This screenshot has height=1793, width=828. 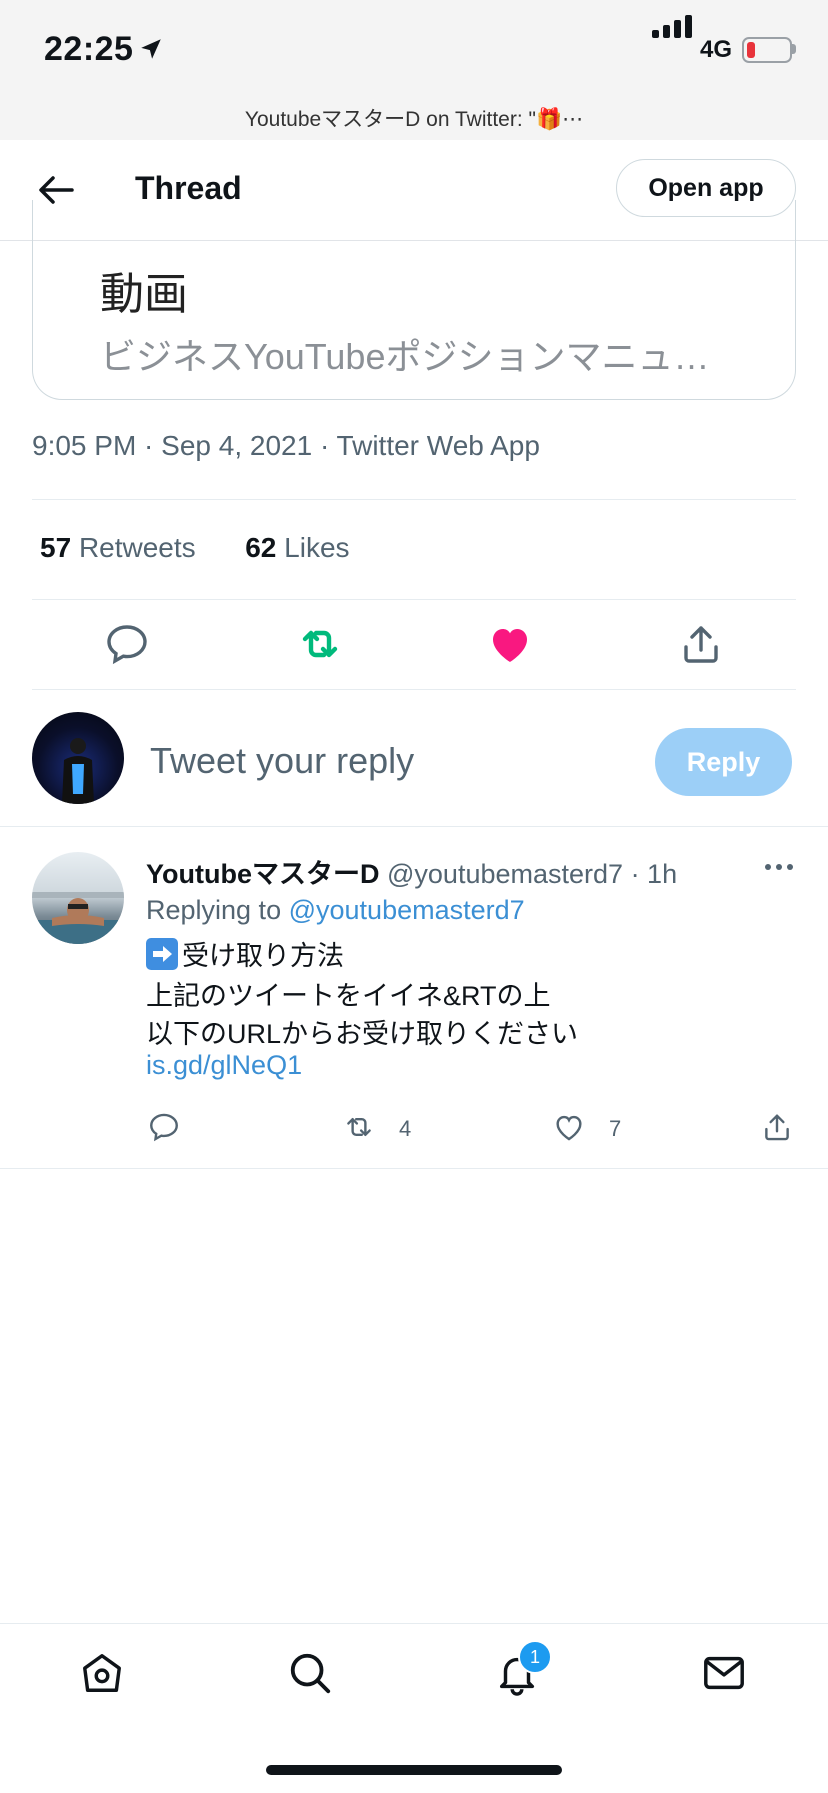 I want to click on battery-tip, so click(x=794, y=49).